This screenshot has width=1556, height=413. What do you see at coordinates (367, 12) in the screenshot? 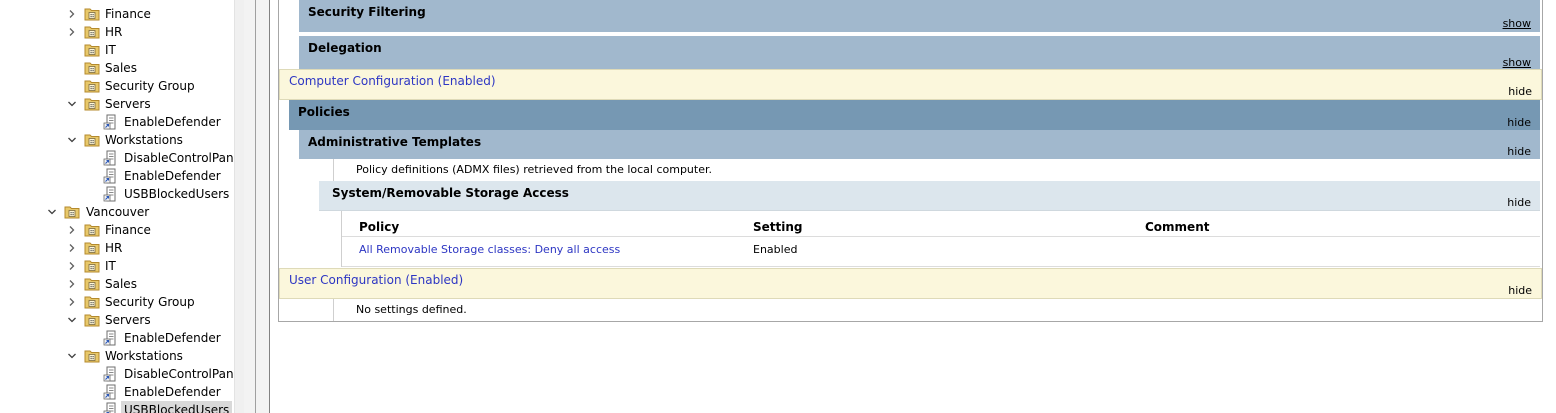
I see `section-title: Security Filtering` at bounding box center [367, 12].